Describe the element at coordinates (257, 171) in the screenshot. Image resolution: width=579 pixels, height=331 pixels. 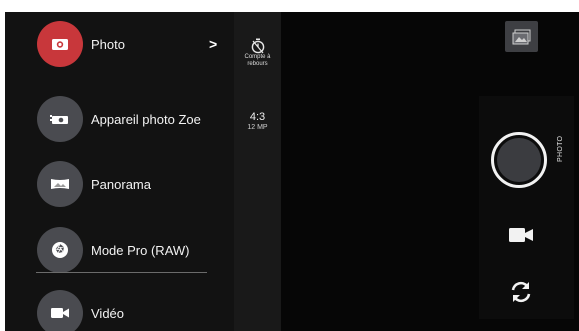
I see `settings-strip: Compte à rebours 4:3 12 MP` at that location.